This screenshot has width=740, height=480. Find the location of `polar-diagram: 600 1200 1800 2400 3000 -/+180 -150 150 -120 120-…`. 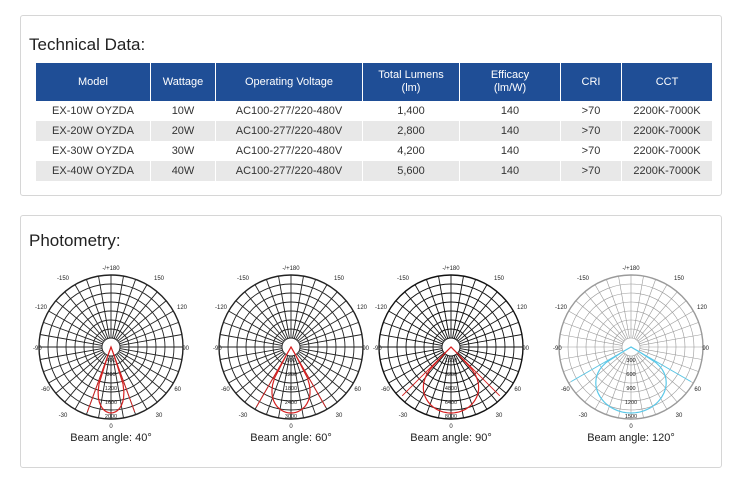

polar-diagram: 600 1200 1800 2400 3000 -/+180 -150 150 -120 120-… is located at coordinates (291, 349).